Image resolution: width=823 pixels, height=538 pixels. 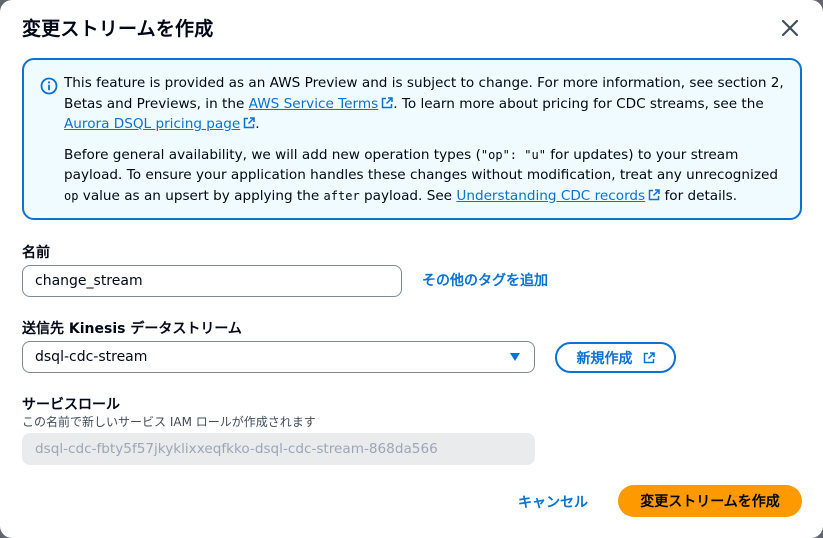 What do you see at coordinates (710, 501) in the screenshot?
I see `create-change-stream-button: 変更ストリームを作成` at bounding box center [710, 501].